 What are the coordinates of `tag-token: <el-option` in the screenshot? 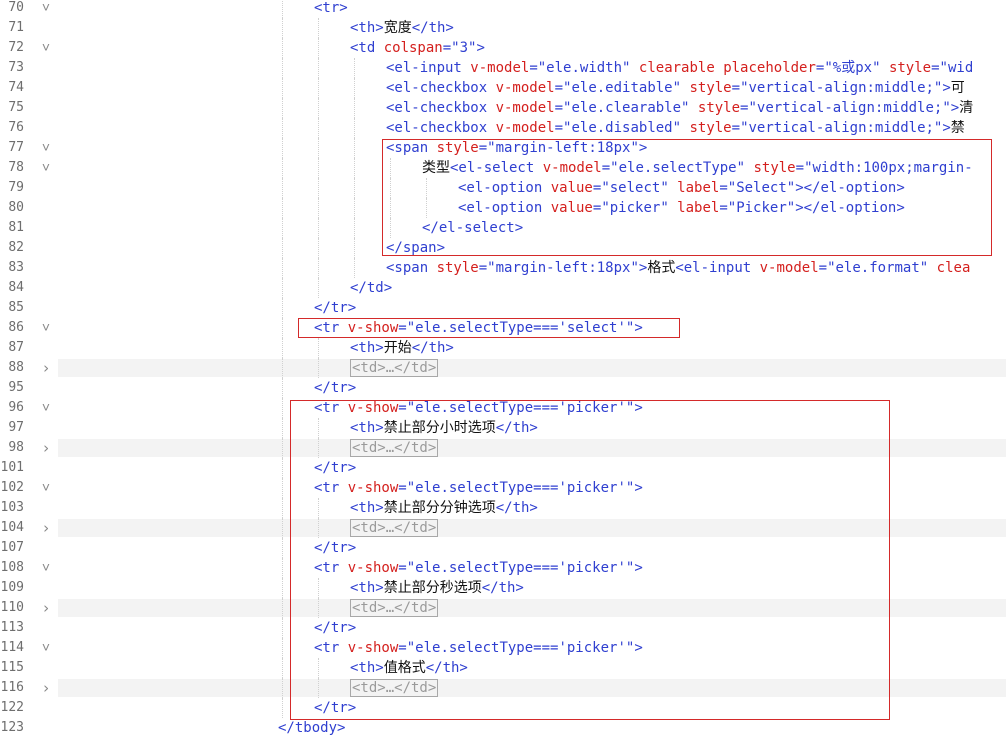 It's located at (504, 188).